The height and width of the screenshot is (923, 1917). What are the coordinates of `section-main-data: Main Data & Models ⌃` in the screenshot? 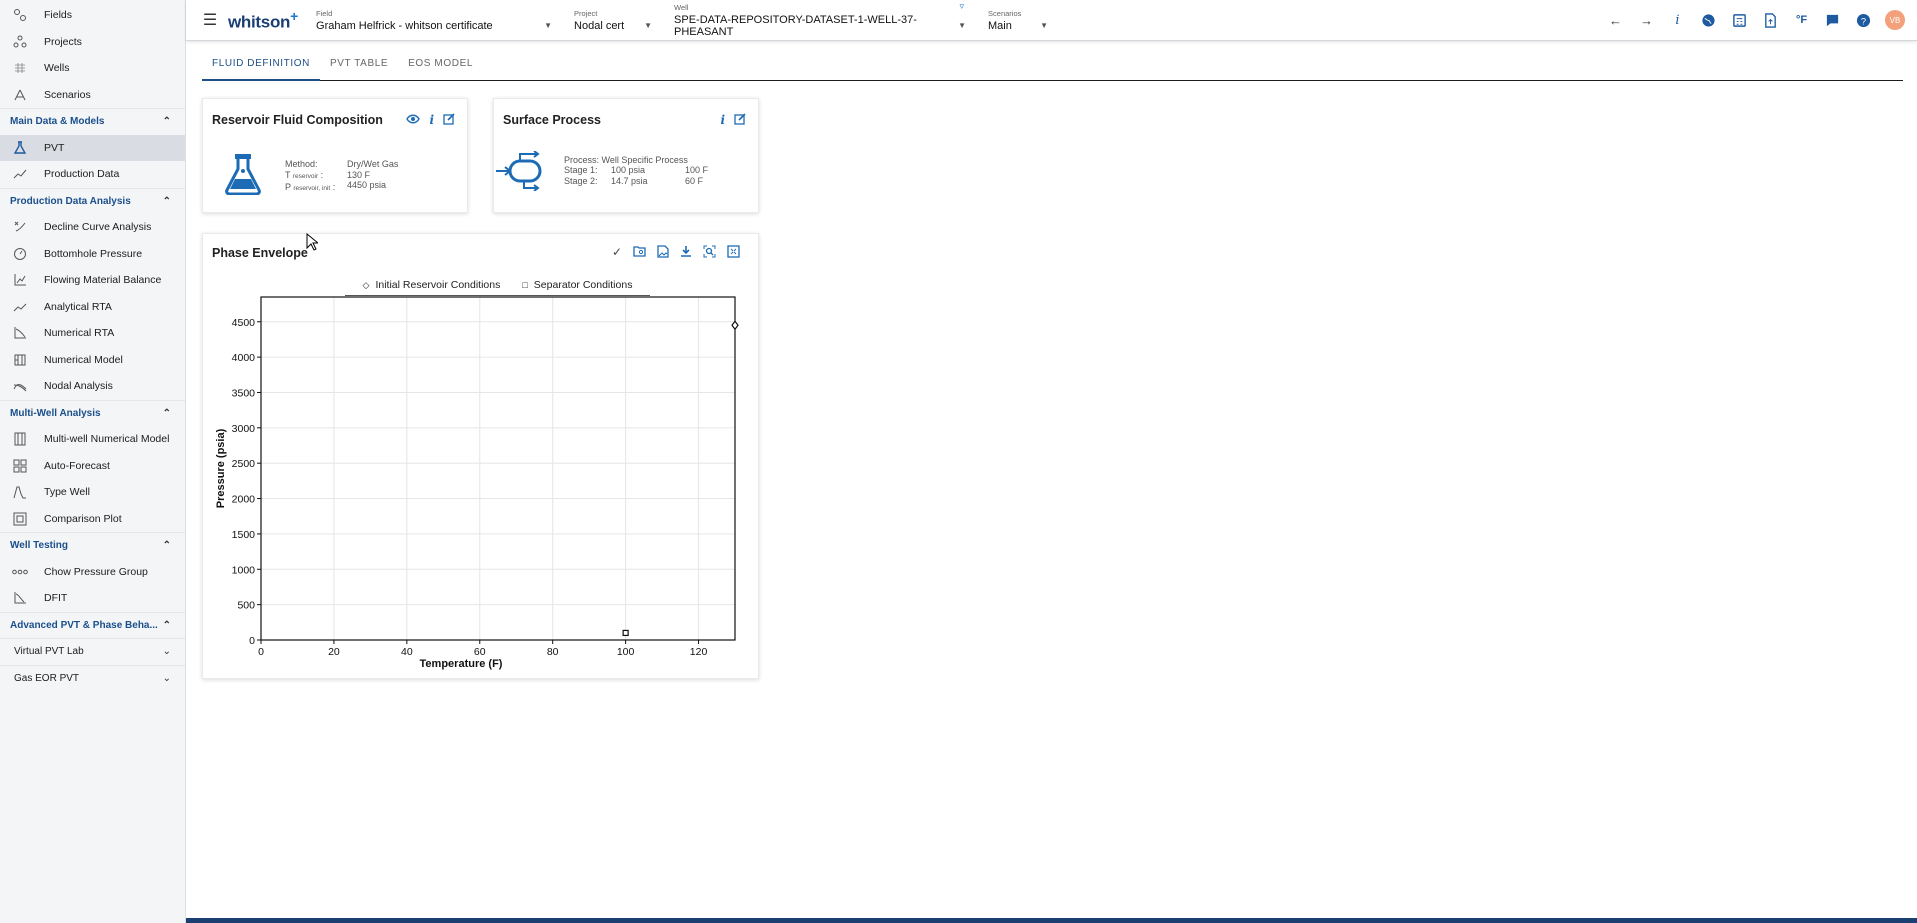 It's located at (92, 121).